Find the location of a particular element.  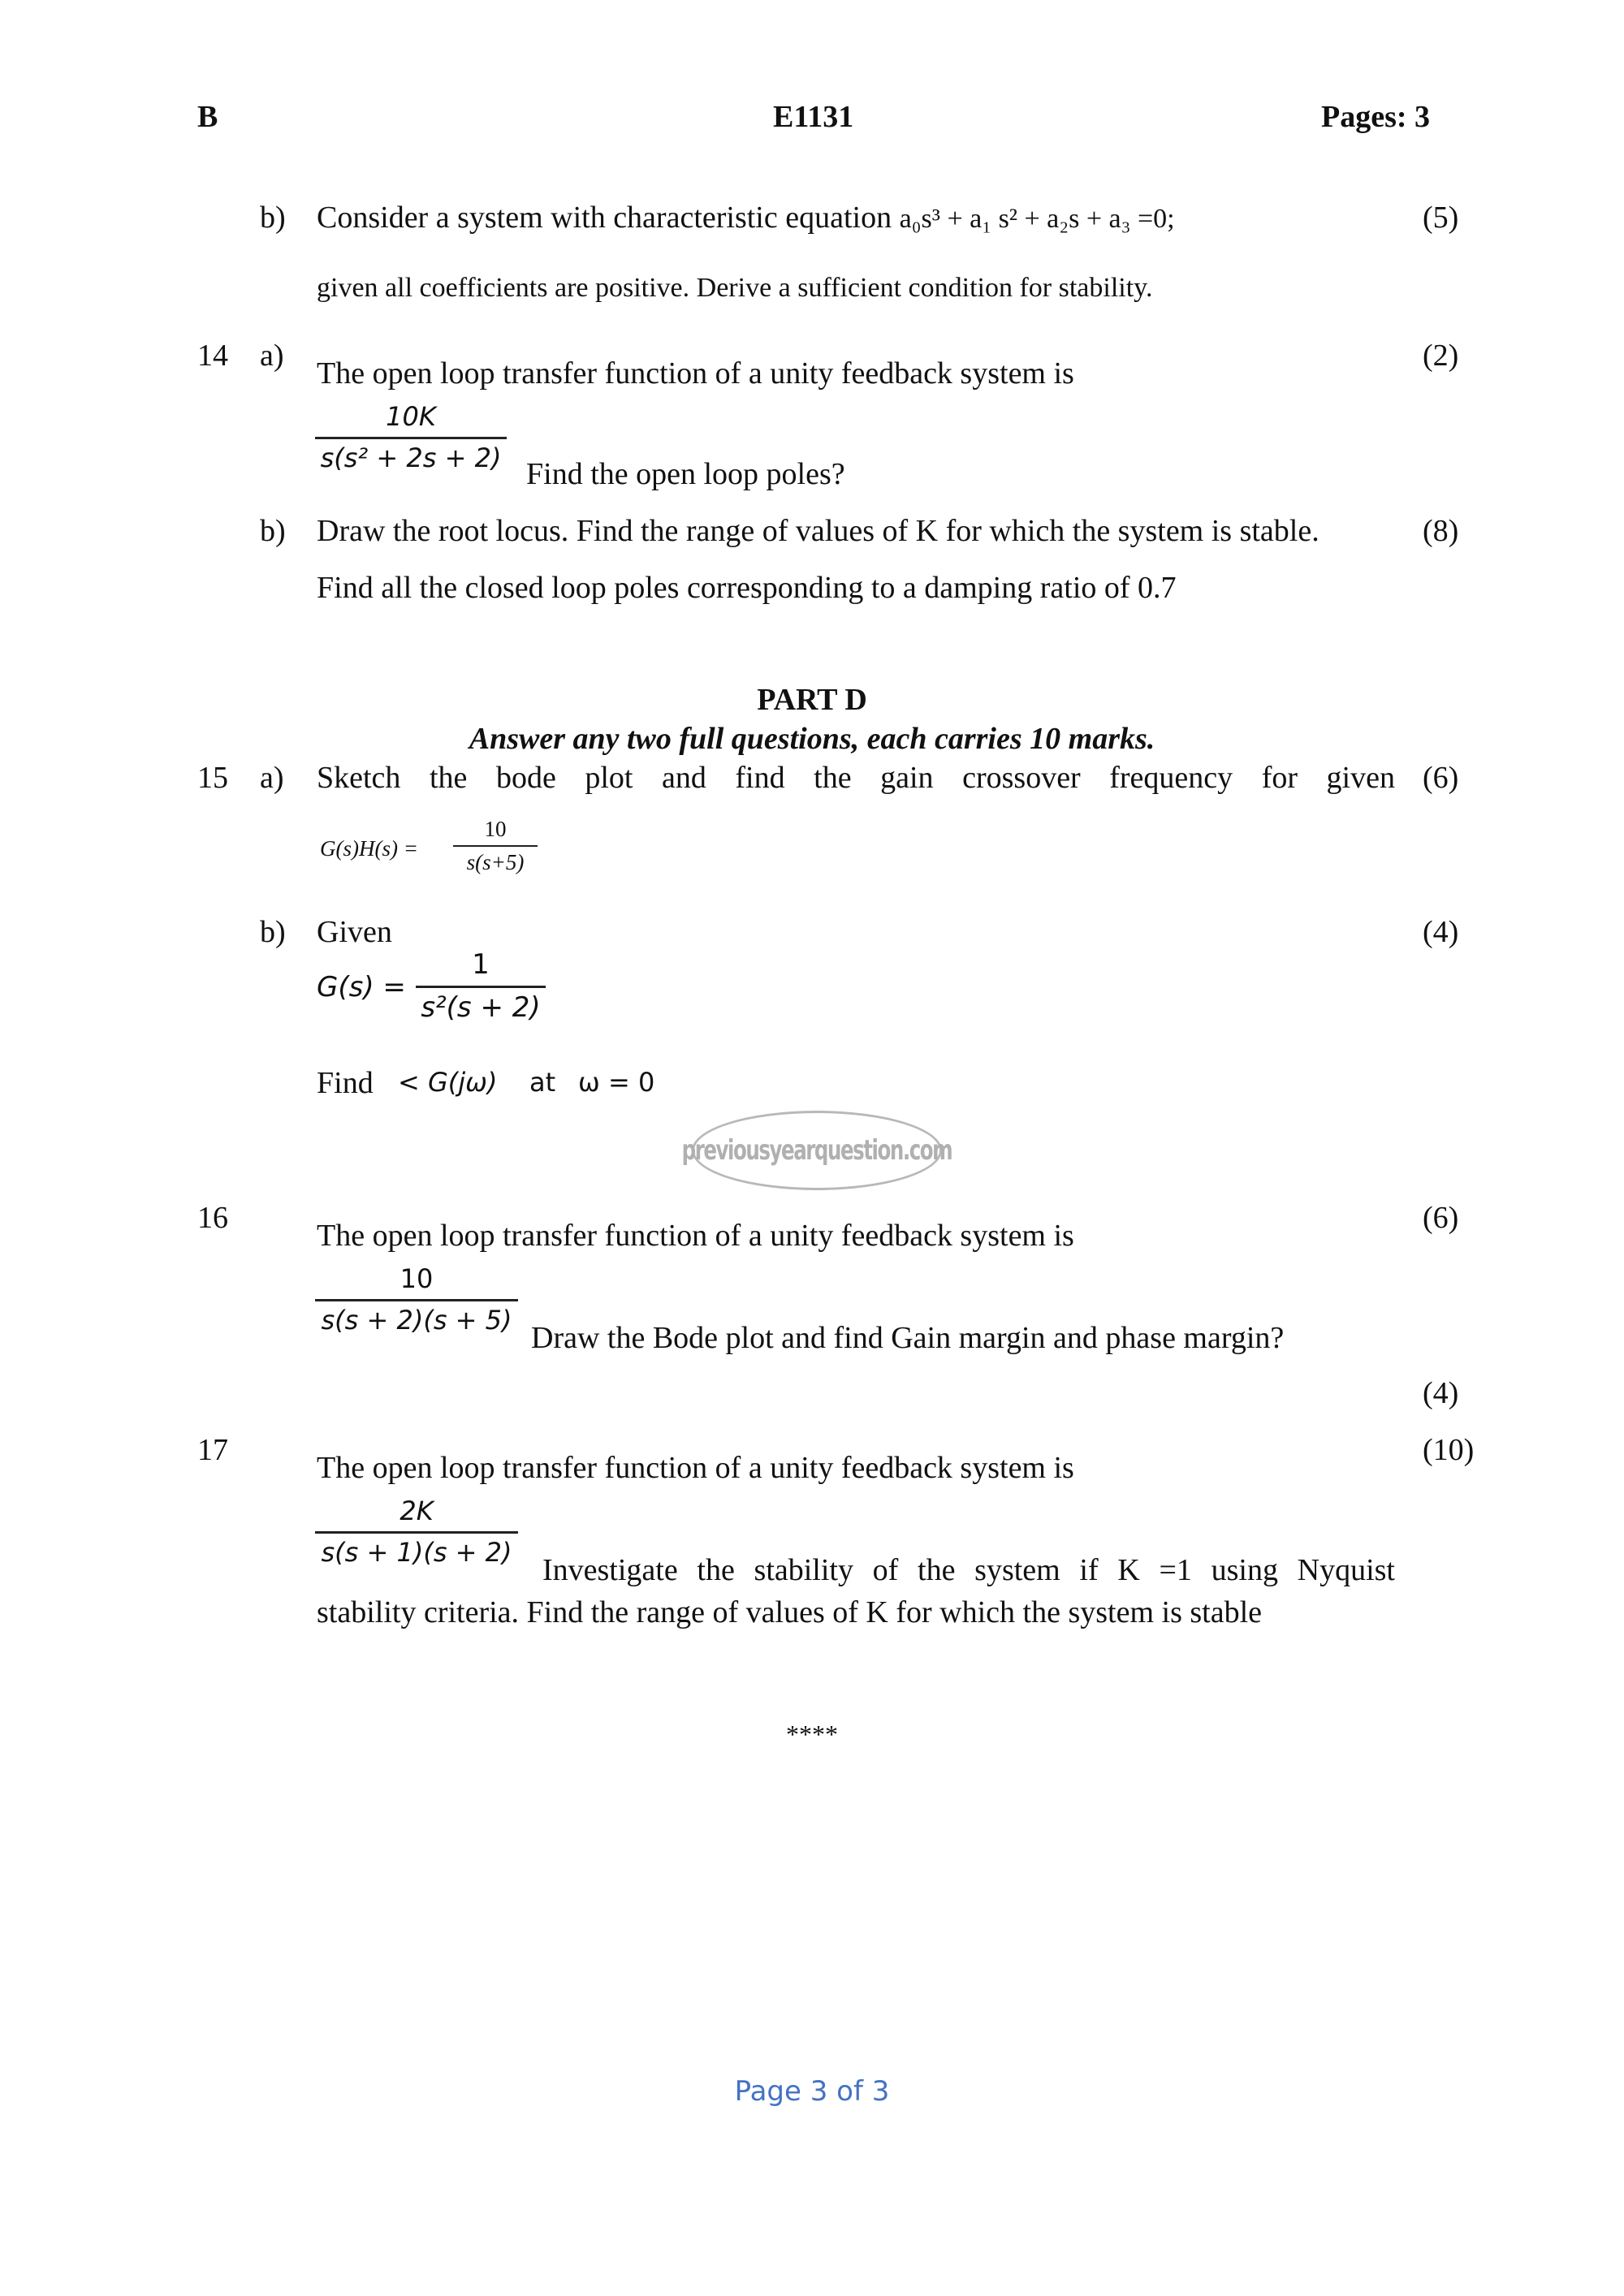

lhs-text: G(s) = is located at coordinates (361, 987).